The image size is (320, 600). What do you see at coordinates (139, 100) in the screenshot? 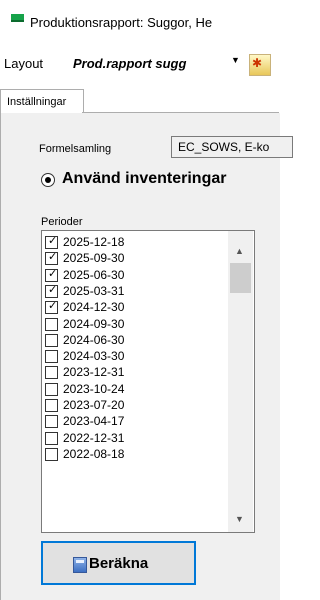
I see `tab-strip: Inställningar` at bounding box center [139, 100].